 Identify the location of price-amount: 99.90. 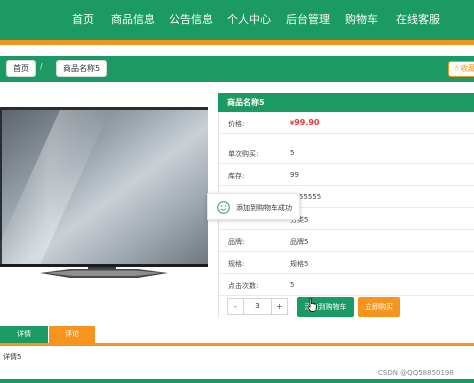
(307, 122).